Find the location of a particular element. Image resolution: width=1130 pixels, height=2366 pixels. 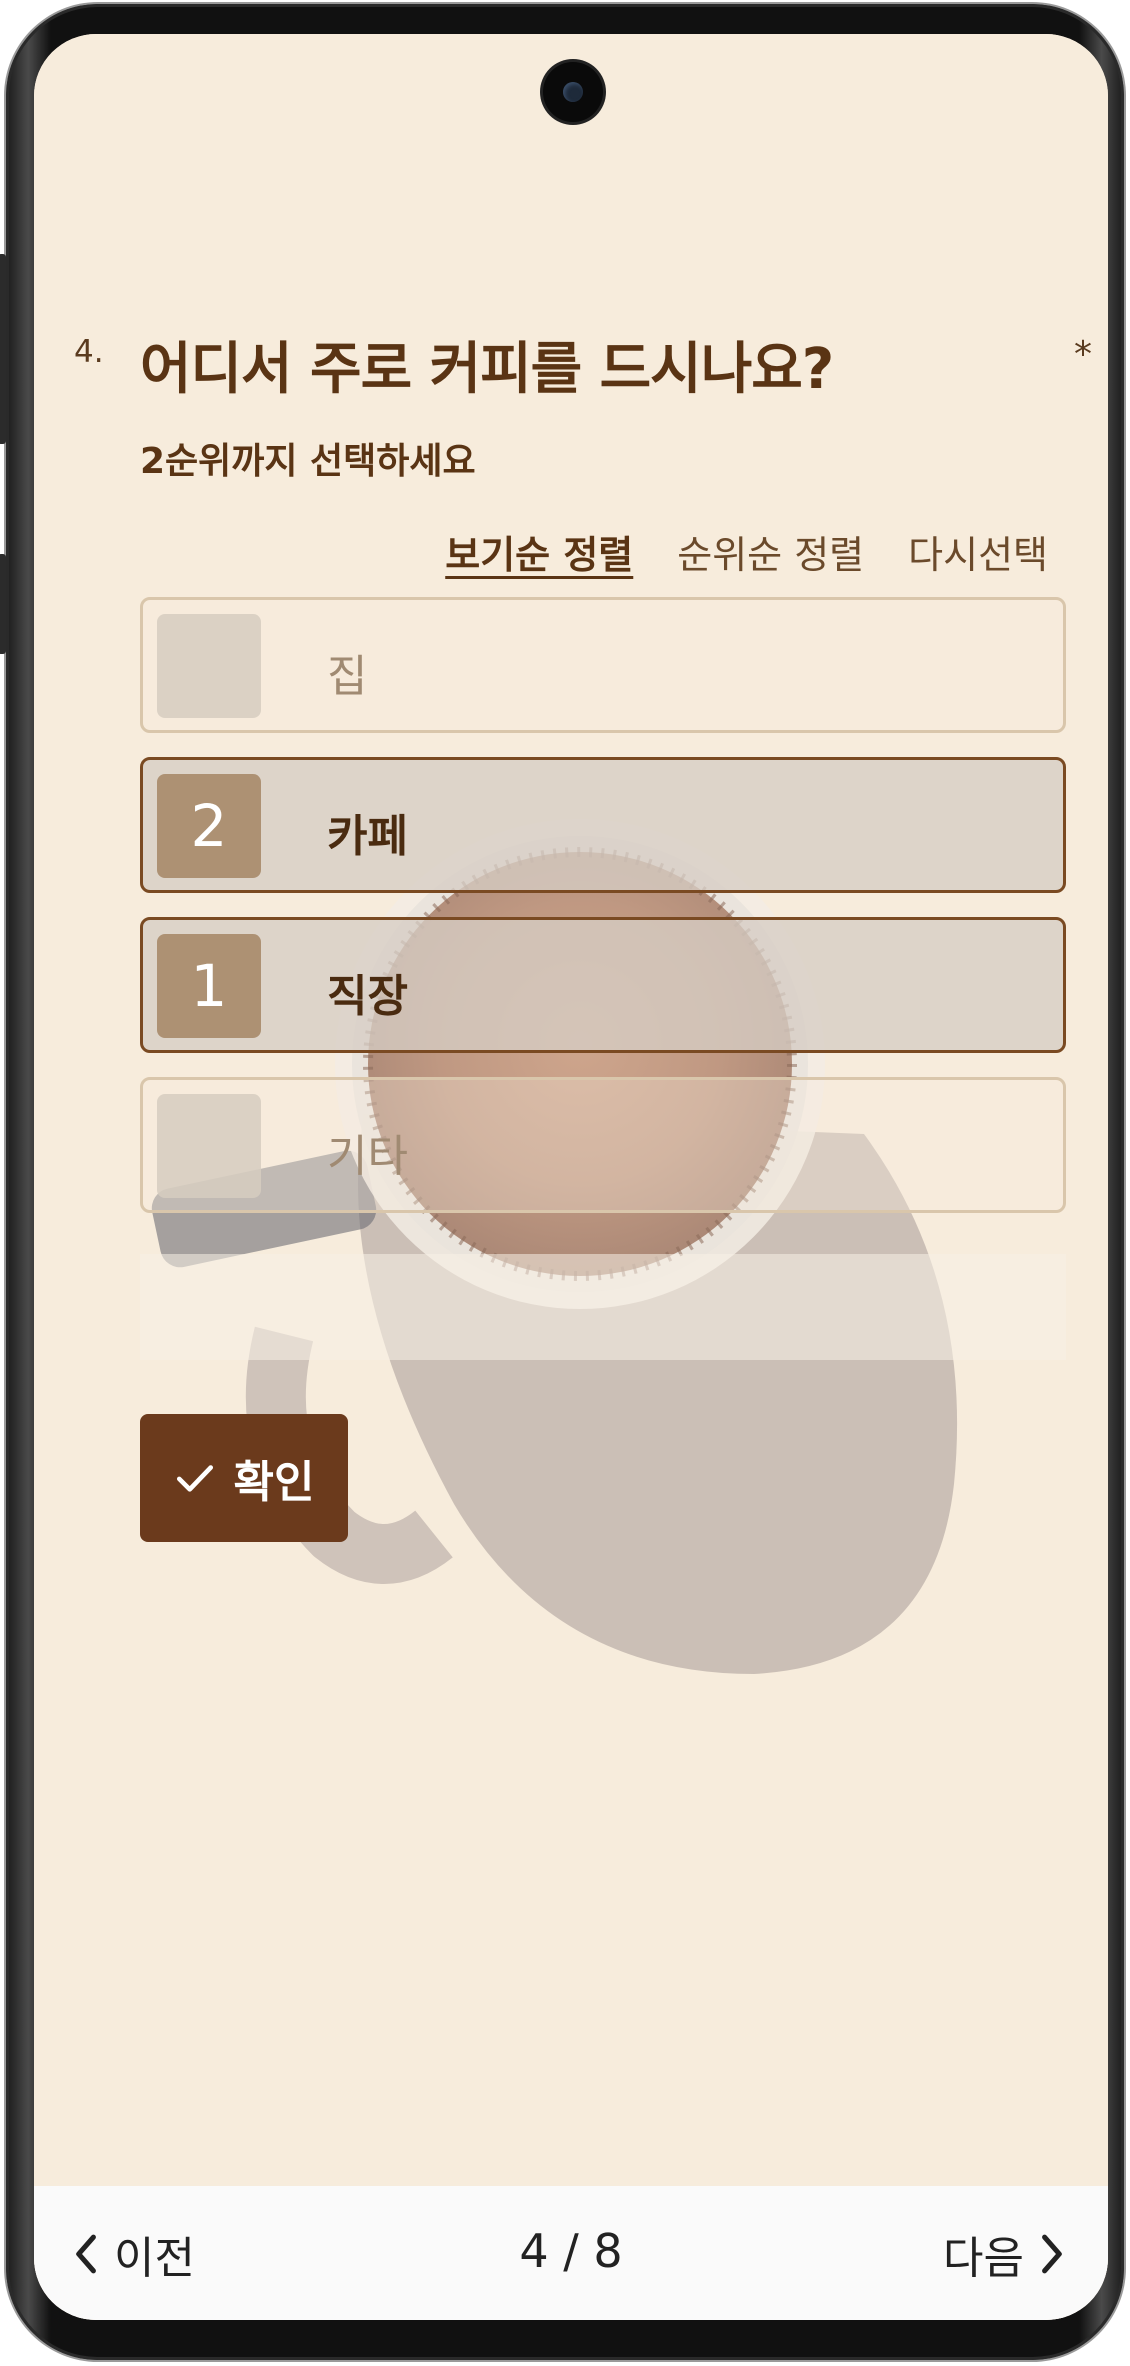

rank-box: 1 is located at coordinates (209, 986).